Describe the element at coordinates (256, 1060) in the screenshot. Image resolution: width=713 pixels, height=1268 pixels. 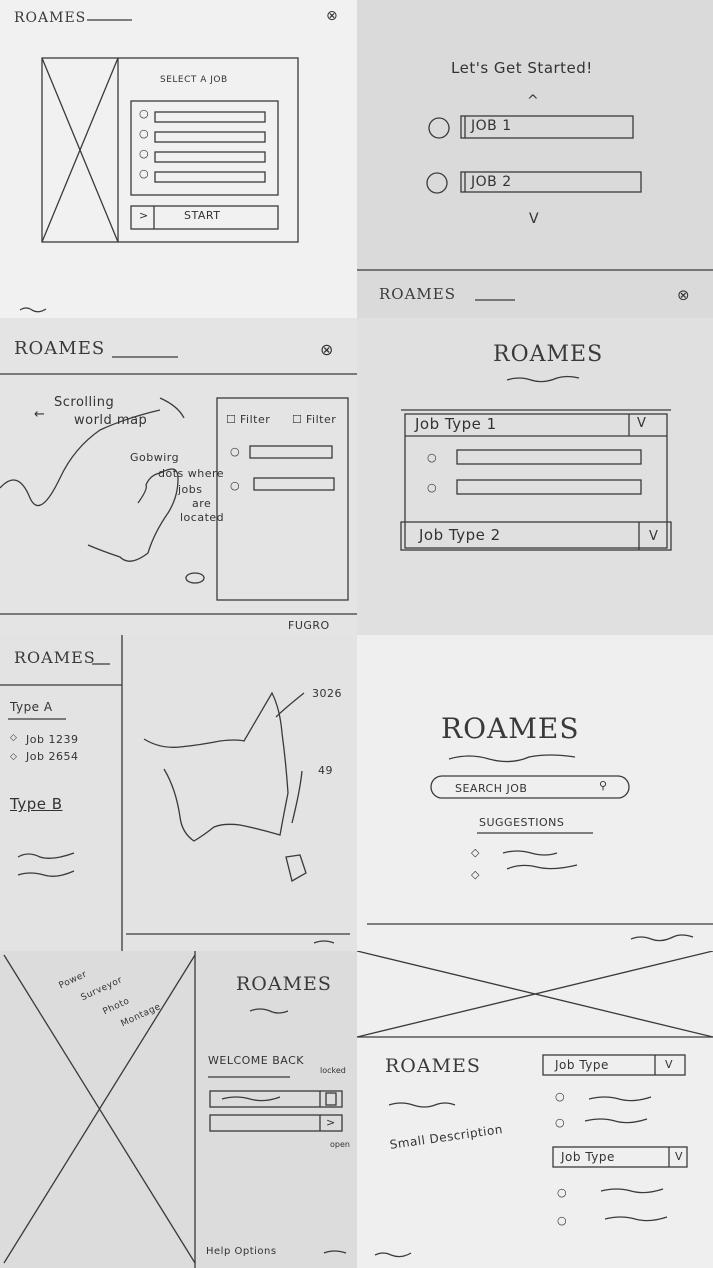
I see `welcome-back-heading: WELCOME BACK` at that location.